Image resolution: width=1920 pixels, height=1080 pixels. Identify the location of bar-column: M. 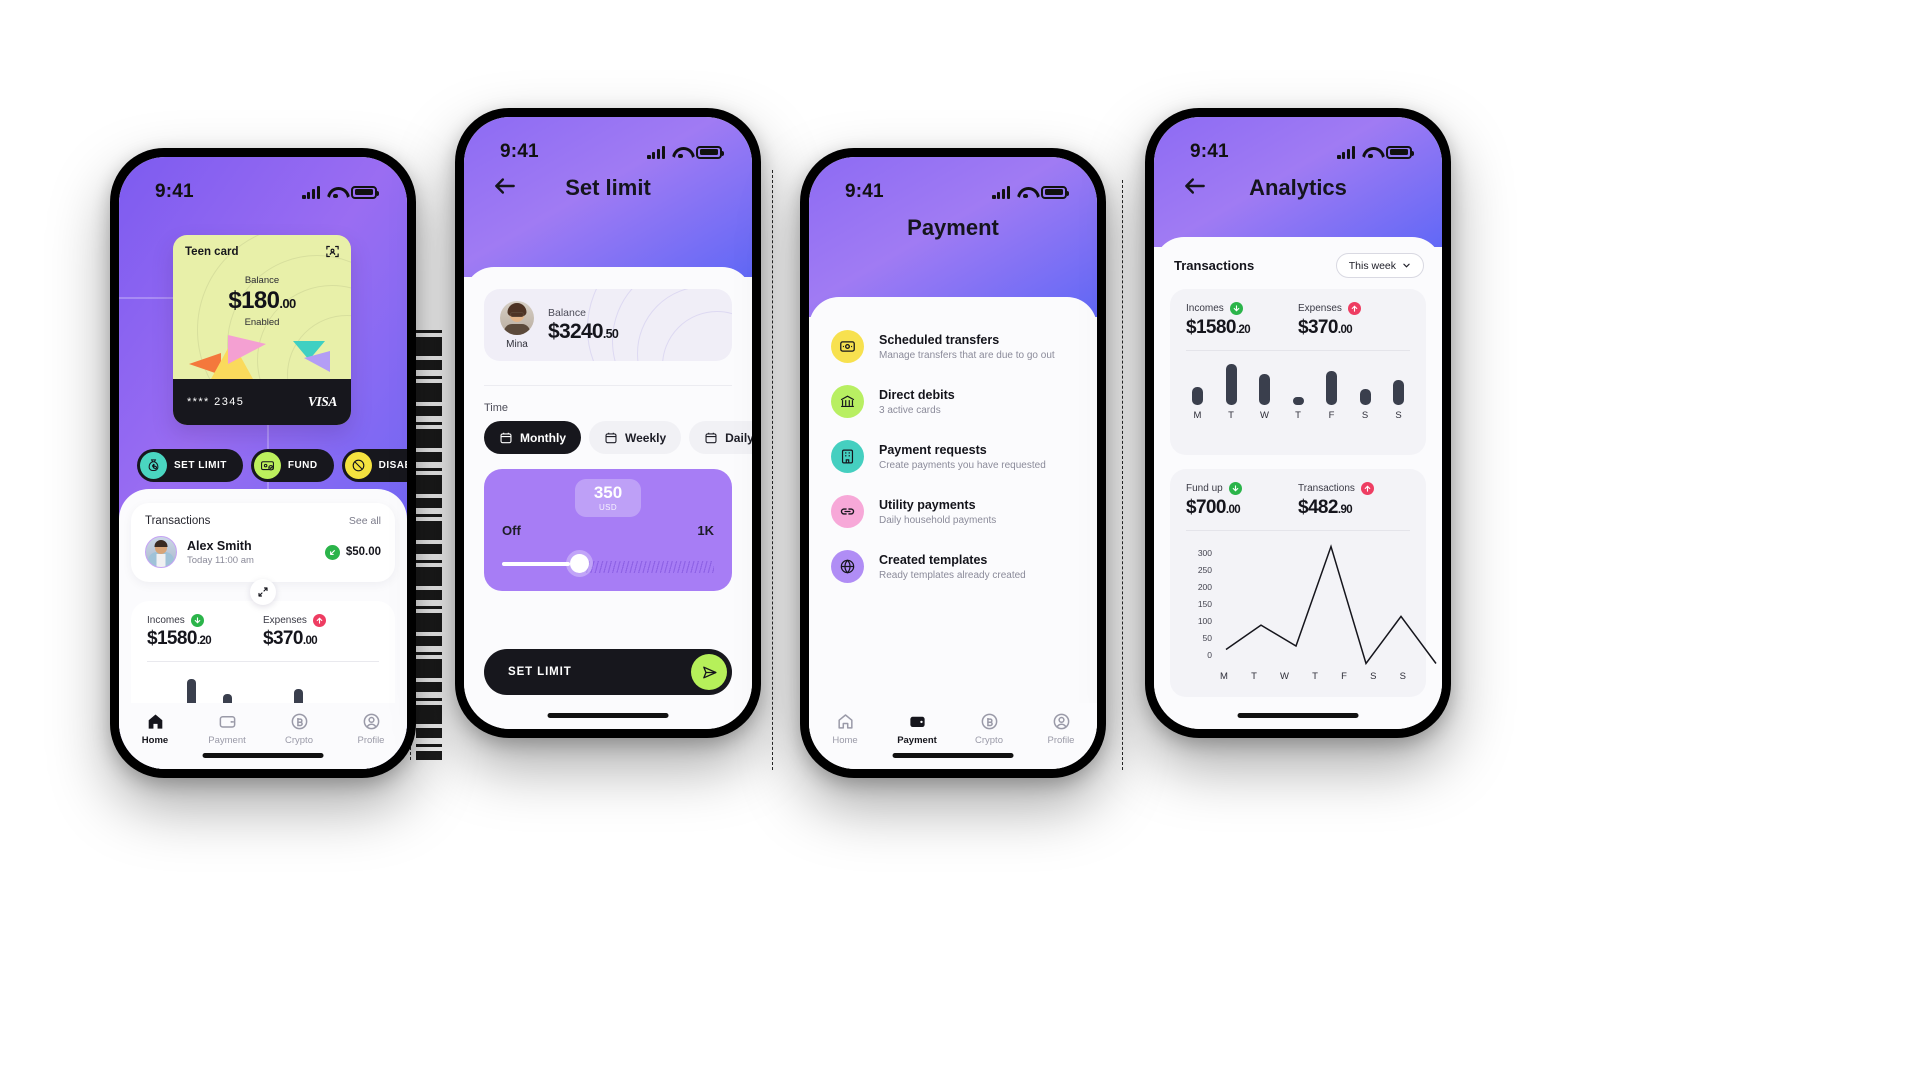
(1197, 404).